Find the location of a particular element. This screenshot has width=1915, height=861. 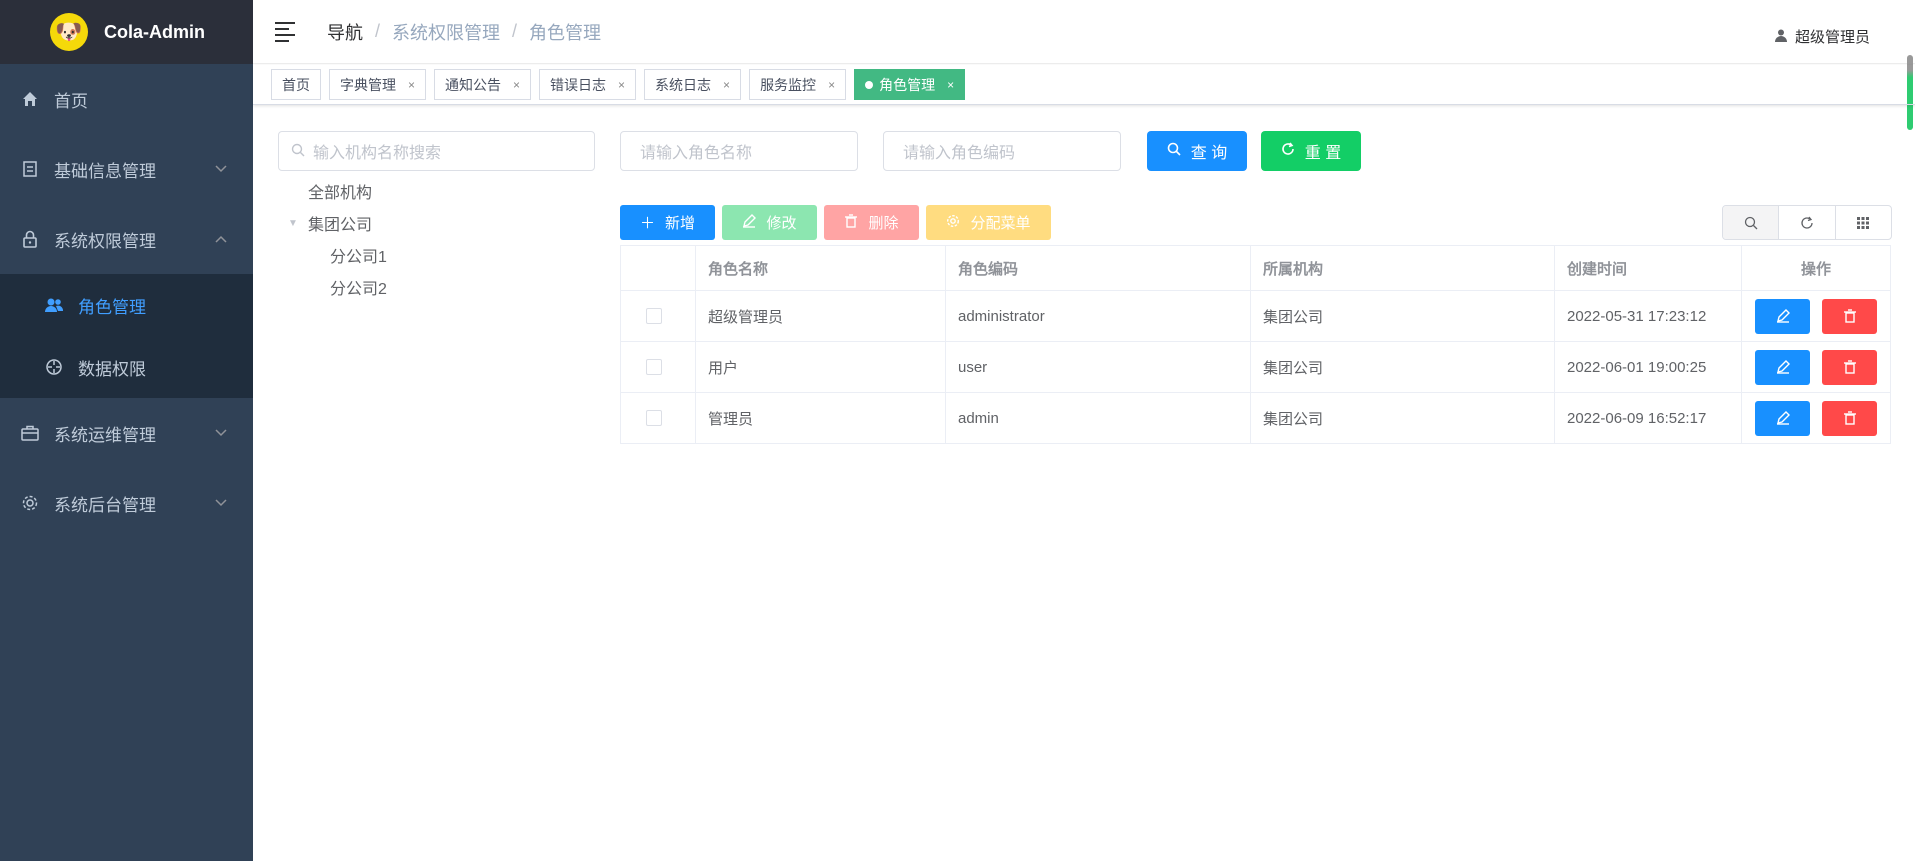

role-code-cell: administrator is located at coordinates (1098, 316).